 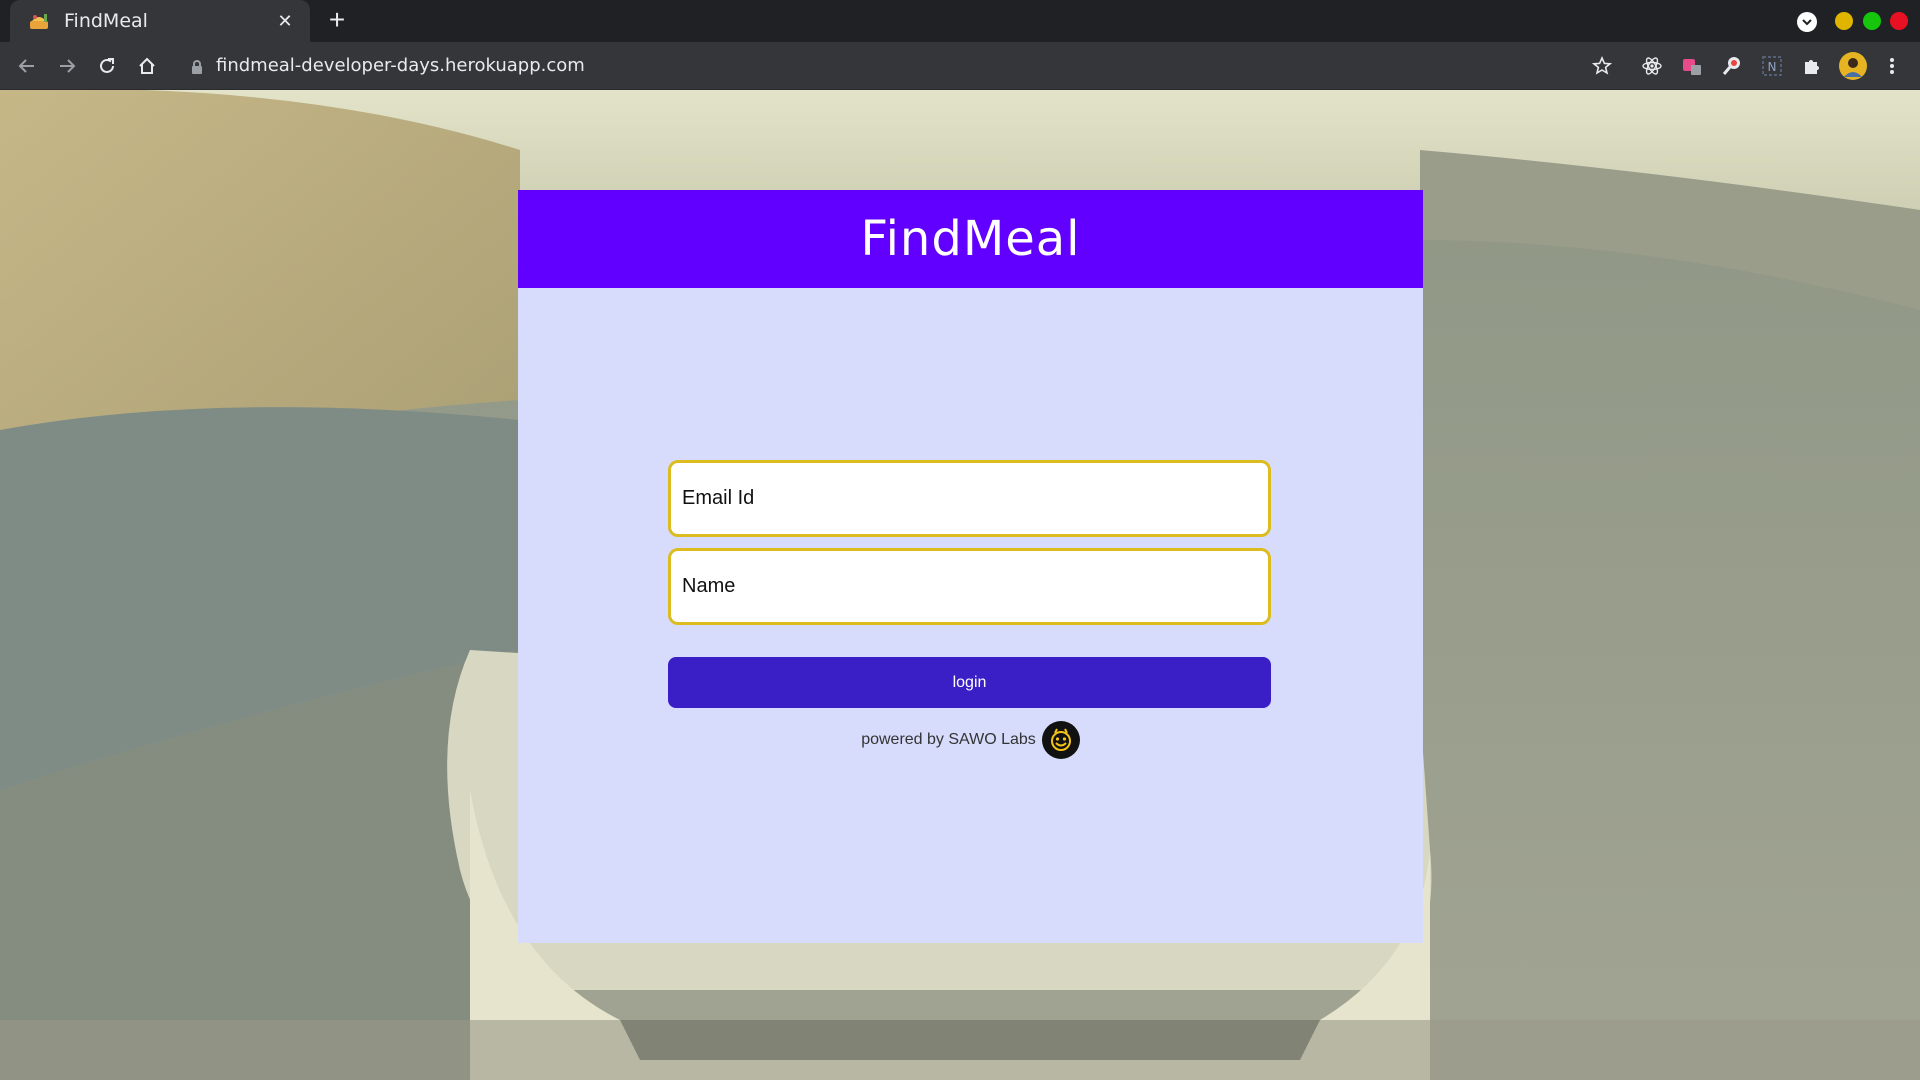 I want to click on forward-icon, so click(x=67, y=66).